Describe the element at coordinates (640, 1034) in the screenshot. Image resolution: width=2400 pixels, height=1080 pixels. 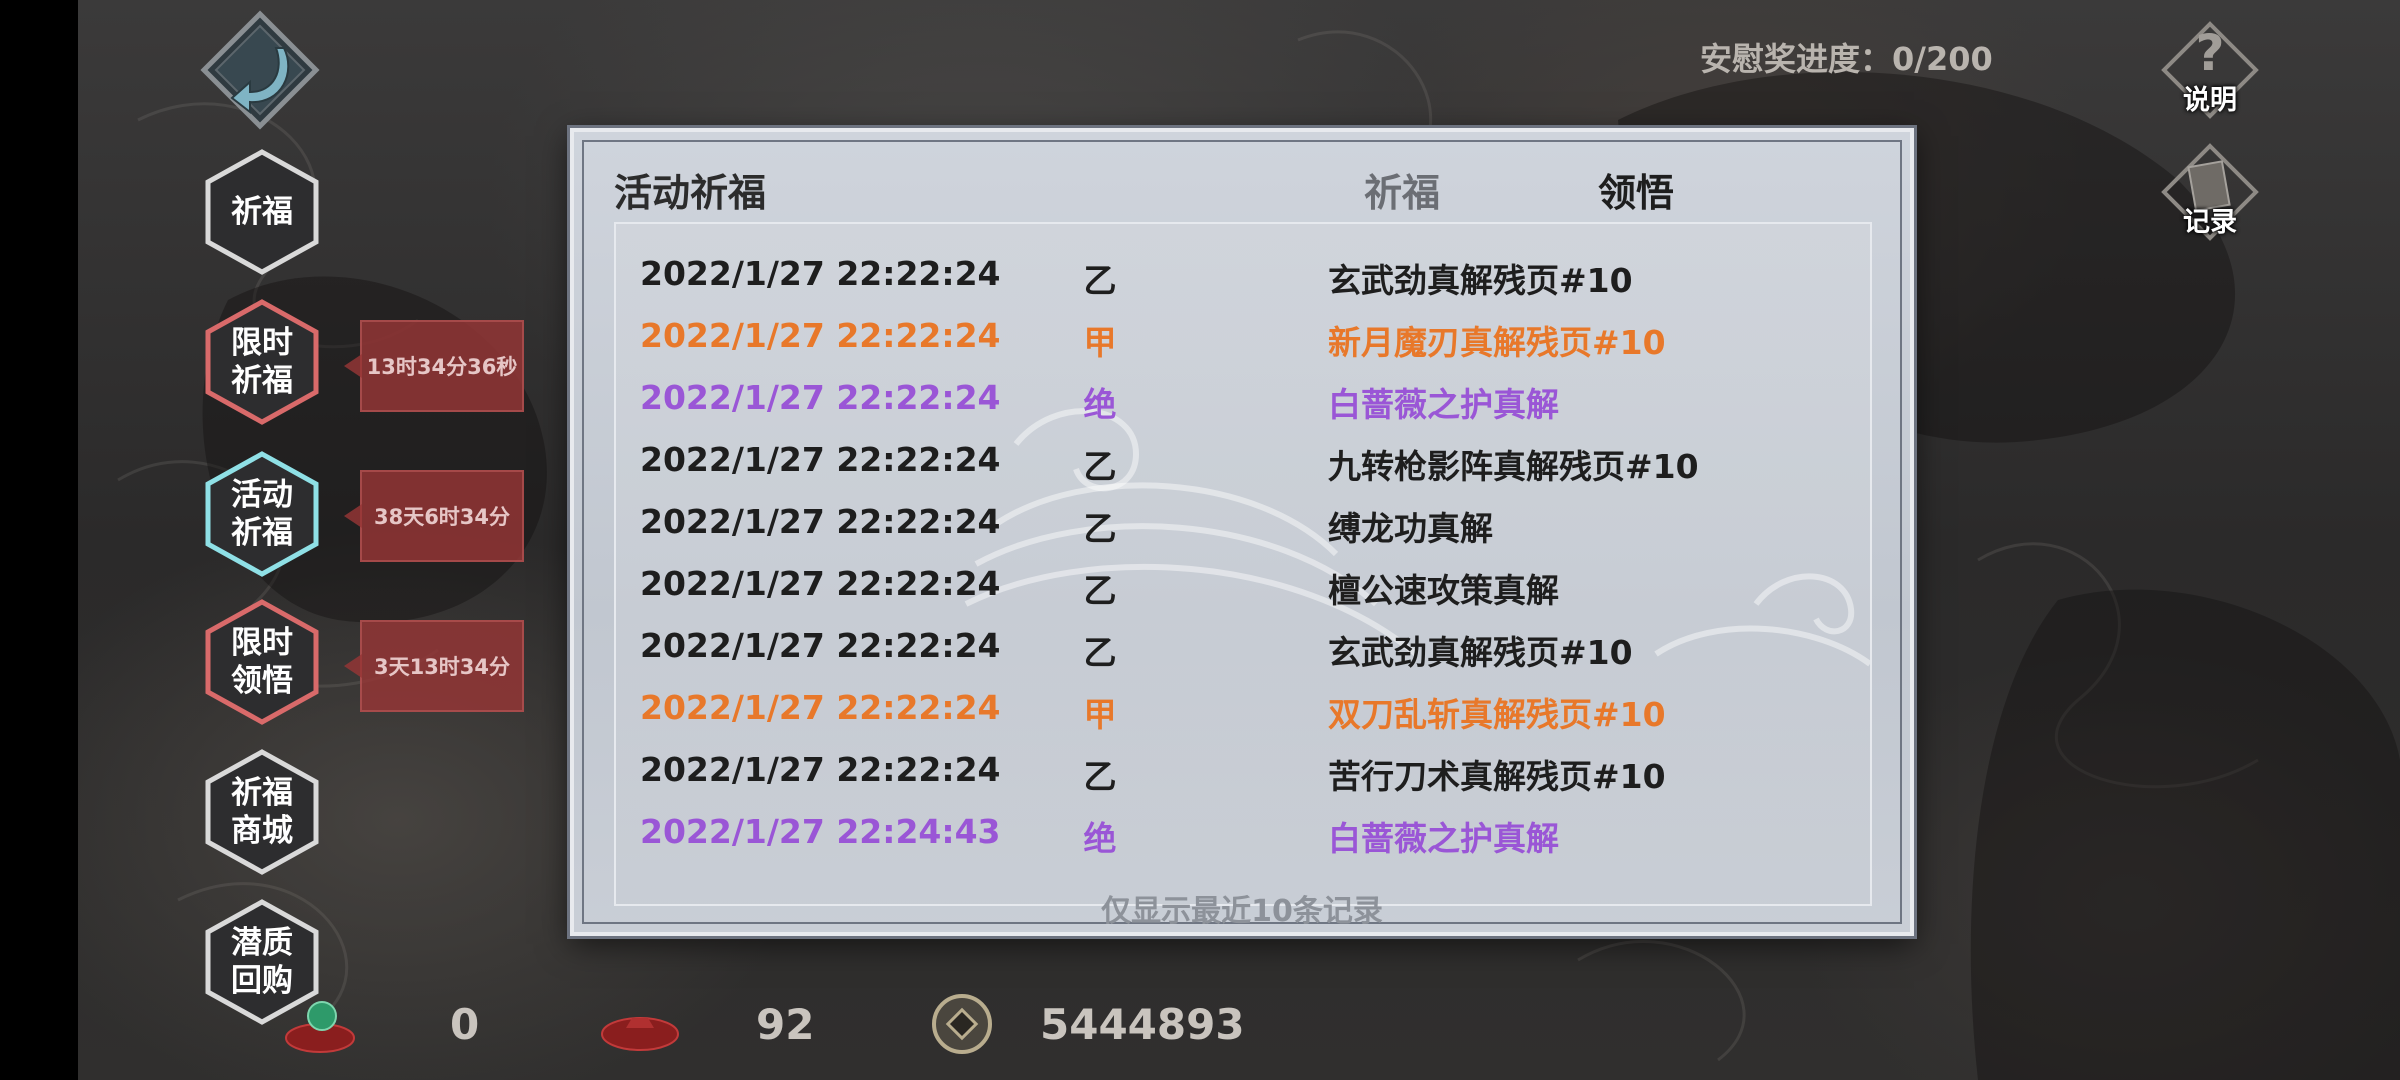
I see `red-cushion-token-icon` at that location.